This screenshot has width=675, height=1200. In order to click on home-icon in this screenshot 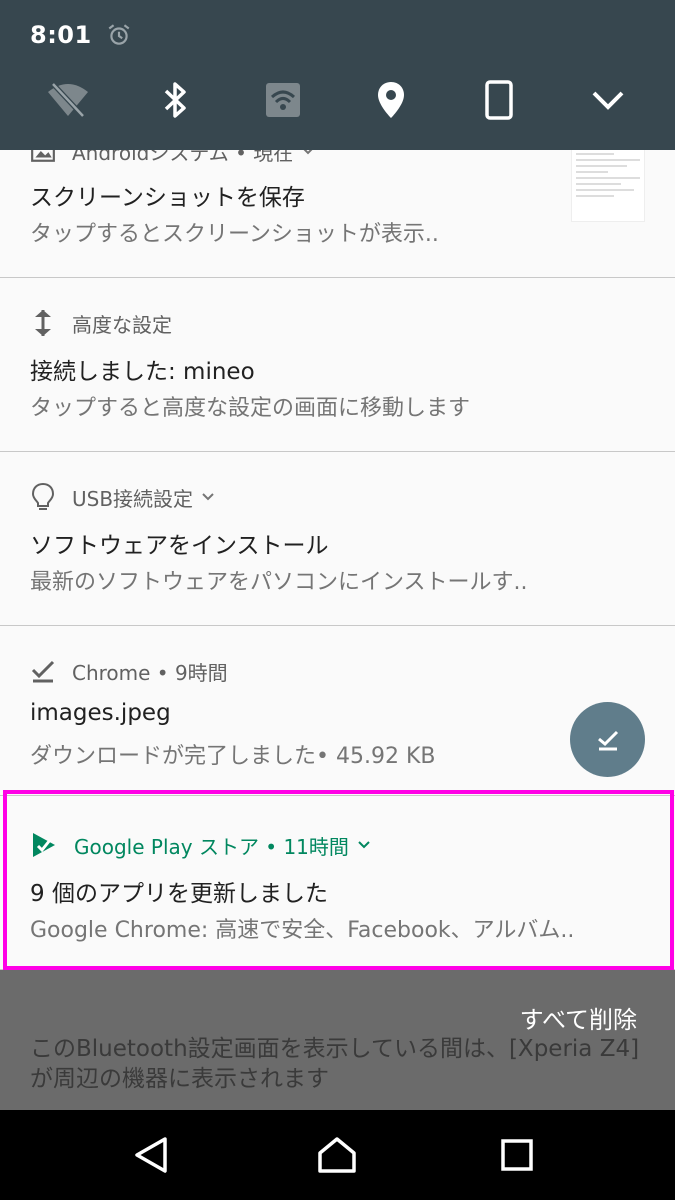, I will do `click(337, 1155)`.